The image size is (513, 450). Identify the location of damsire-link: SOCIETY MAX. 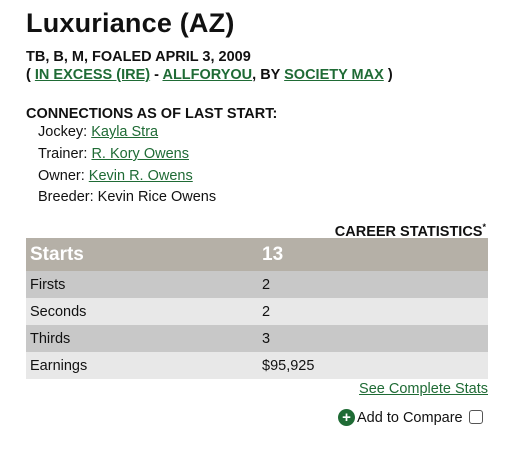
(334, 75).